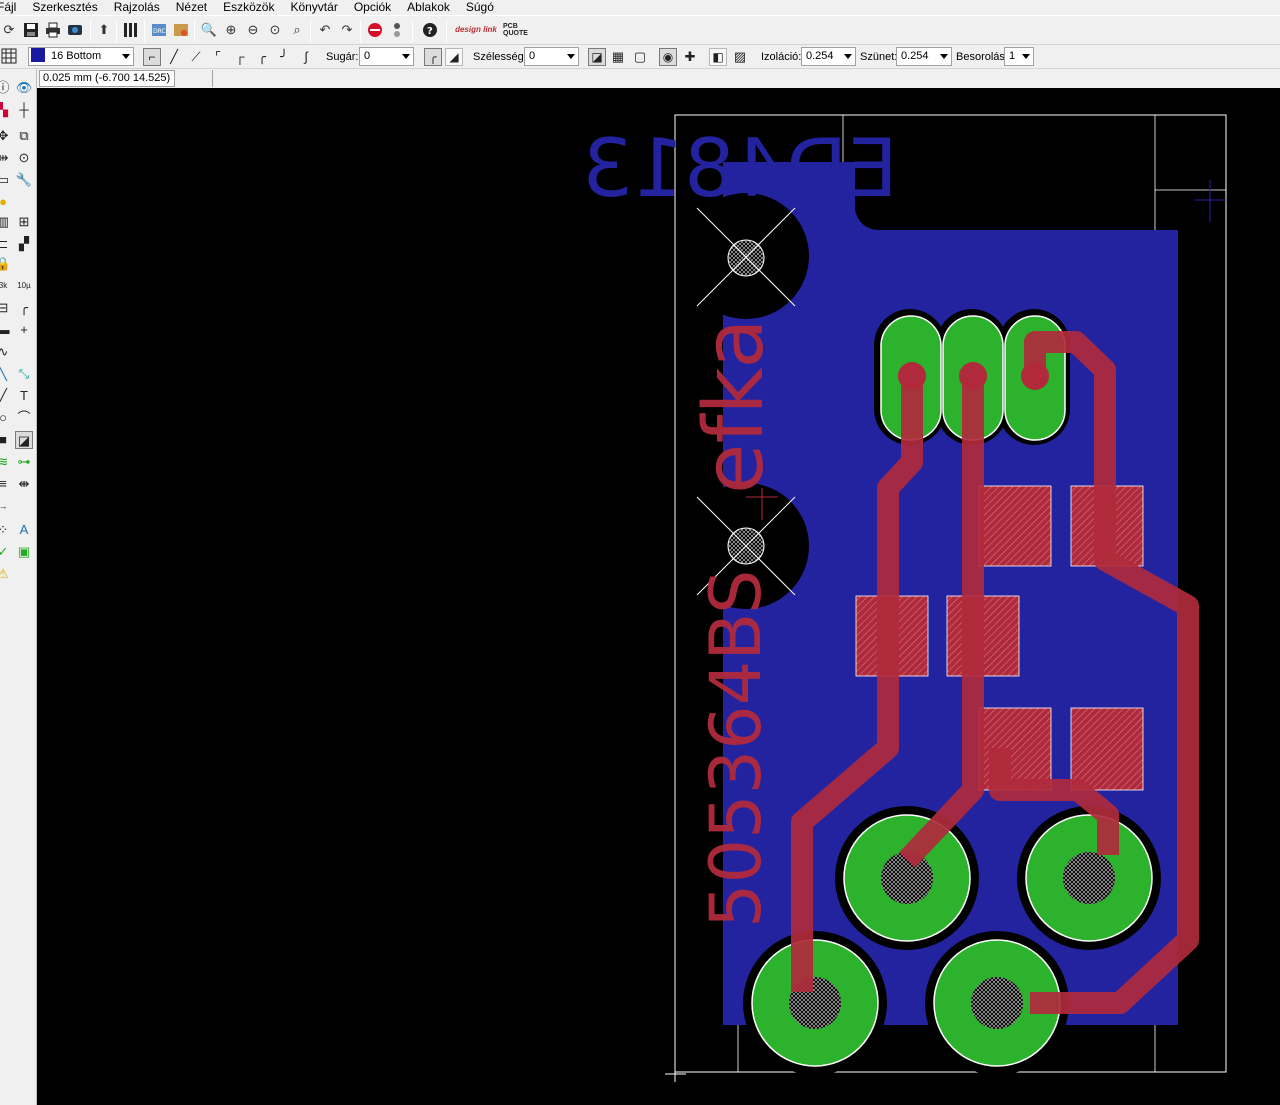  What do you see at coordinates (618, 57) in the screenshot?
I see `polygon-pour-hatch-icon: ▦` at bounding box center [618, 57].